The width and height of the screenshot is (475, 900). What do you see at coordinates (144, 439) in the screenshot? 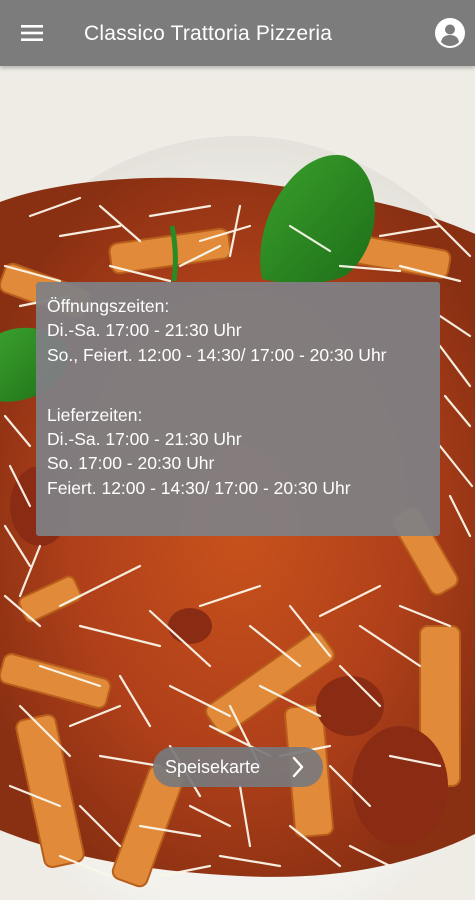
I see `delivery-hours-line-1: Di.-Sa. 17:00 - 21:30 Uhr` at bounding box center [144, 439].